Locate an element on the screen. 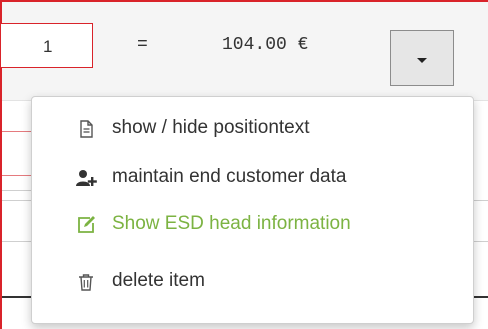 Image resolution: width=488 pixels, height=329 pixels. menu-item-toggle-positiontext: show / hide positiontext is located at coordinates (252, 129).